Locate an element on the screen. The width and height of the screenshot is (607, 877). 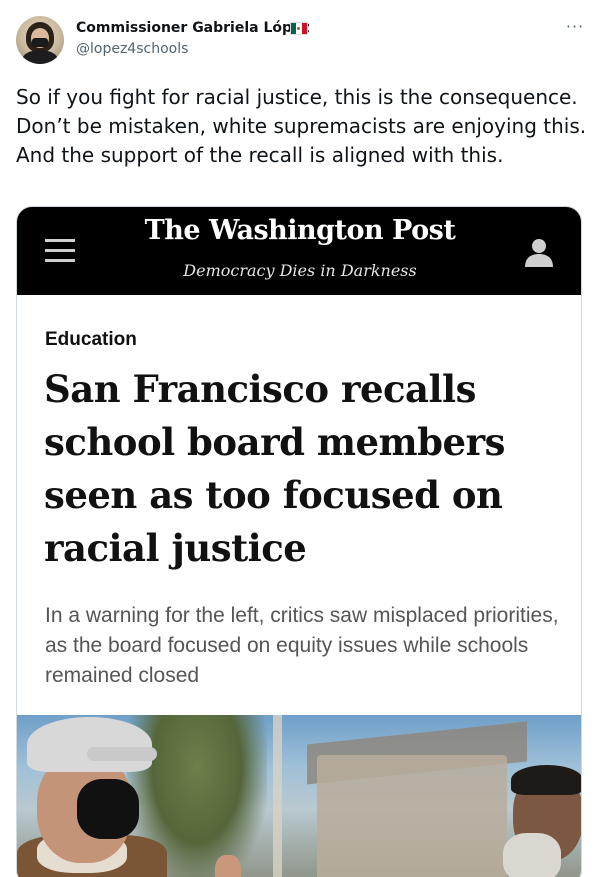
display-name: Commissioner Gabriela López is located at coordinates (193, 28).